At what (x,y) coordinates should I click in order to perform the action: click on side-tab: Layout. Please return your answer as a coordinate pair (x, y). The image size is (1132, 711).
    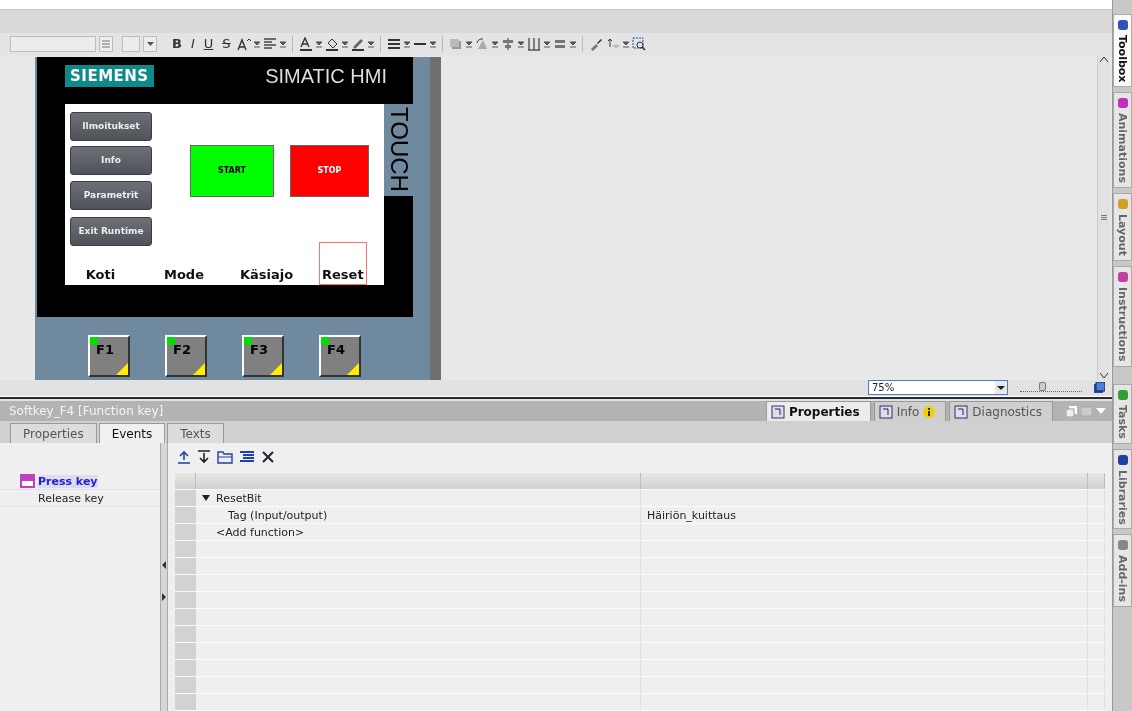
    Looking at the image, I should click on (1122, 227).